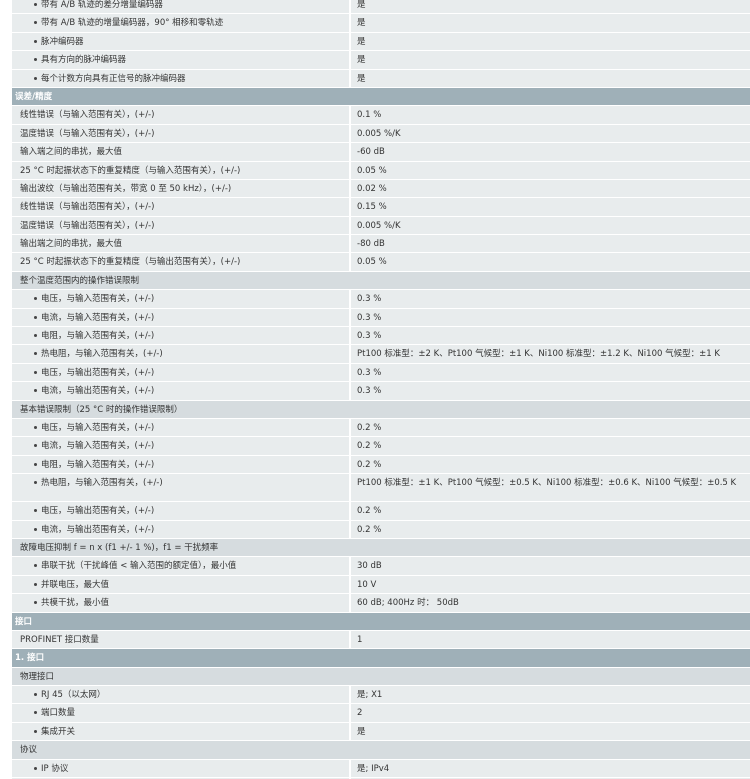 Image resolution: width=750 pixels, height=779 pixels. Describe the element at coordinates (550, 584) in the screenshot. I see `spec-value: 10 V` at that location.